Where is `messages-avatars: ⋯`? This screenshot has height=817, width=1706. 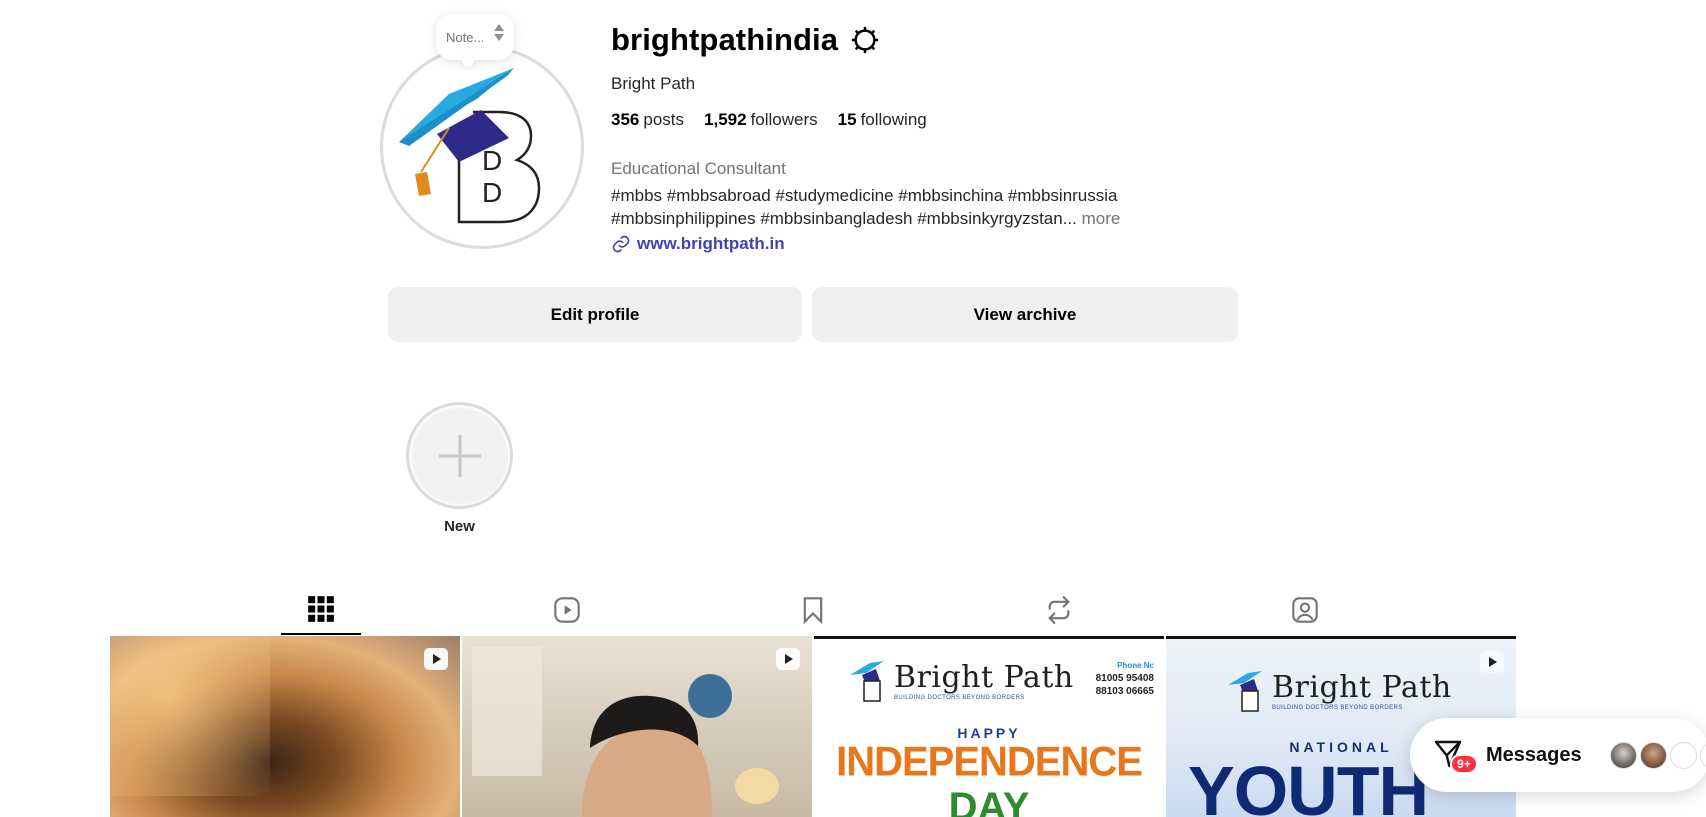 messages-avatars: ⋯ is located at coordinates (1657, 755).